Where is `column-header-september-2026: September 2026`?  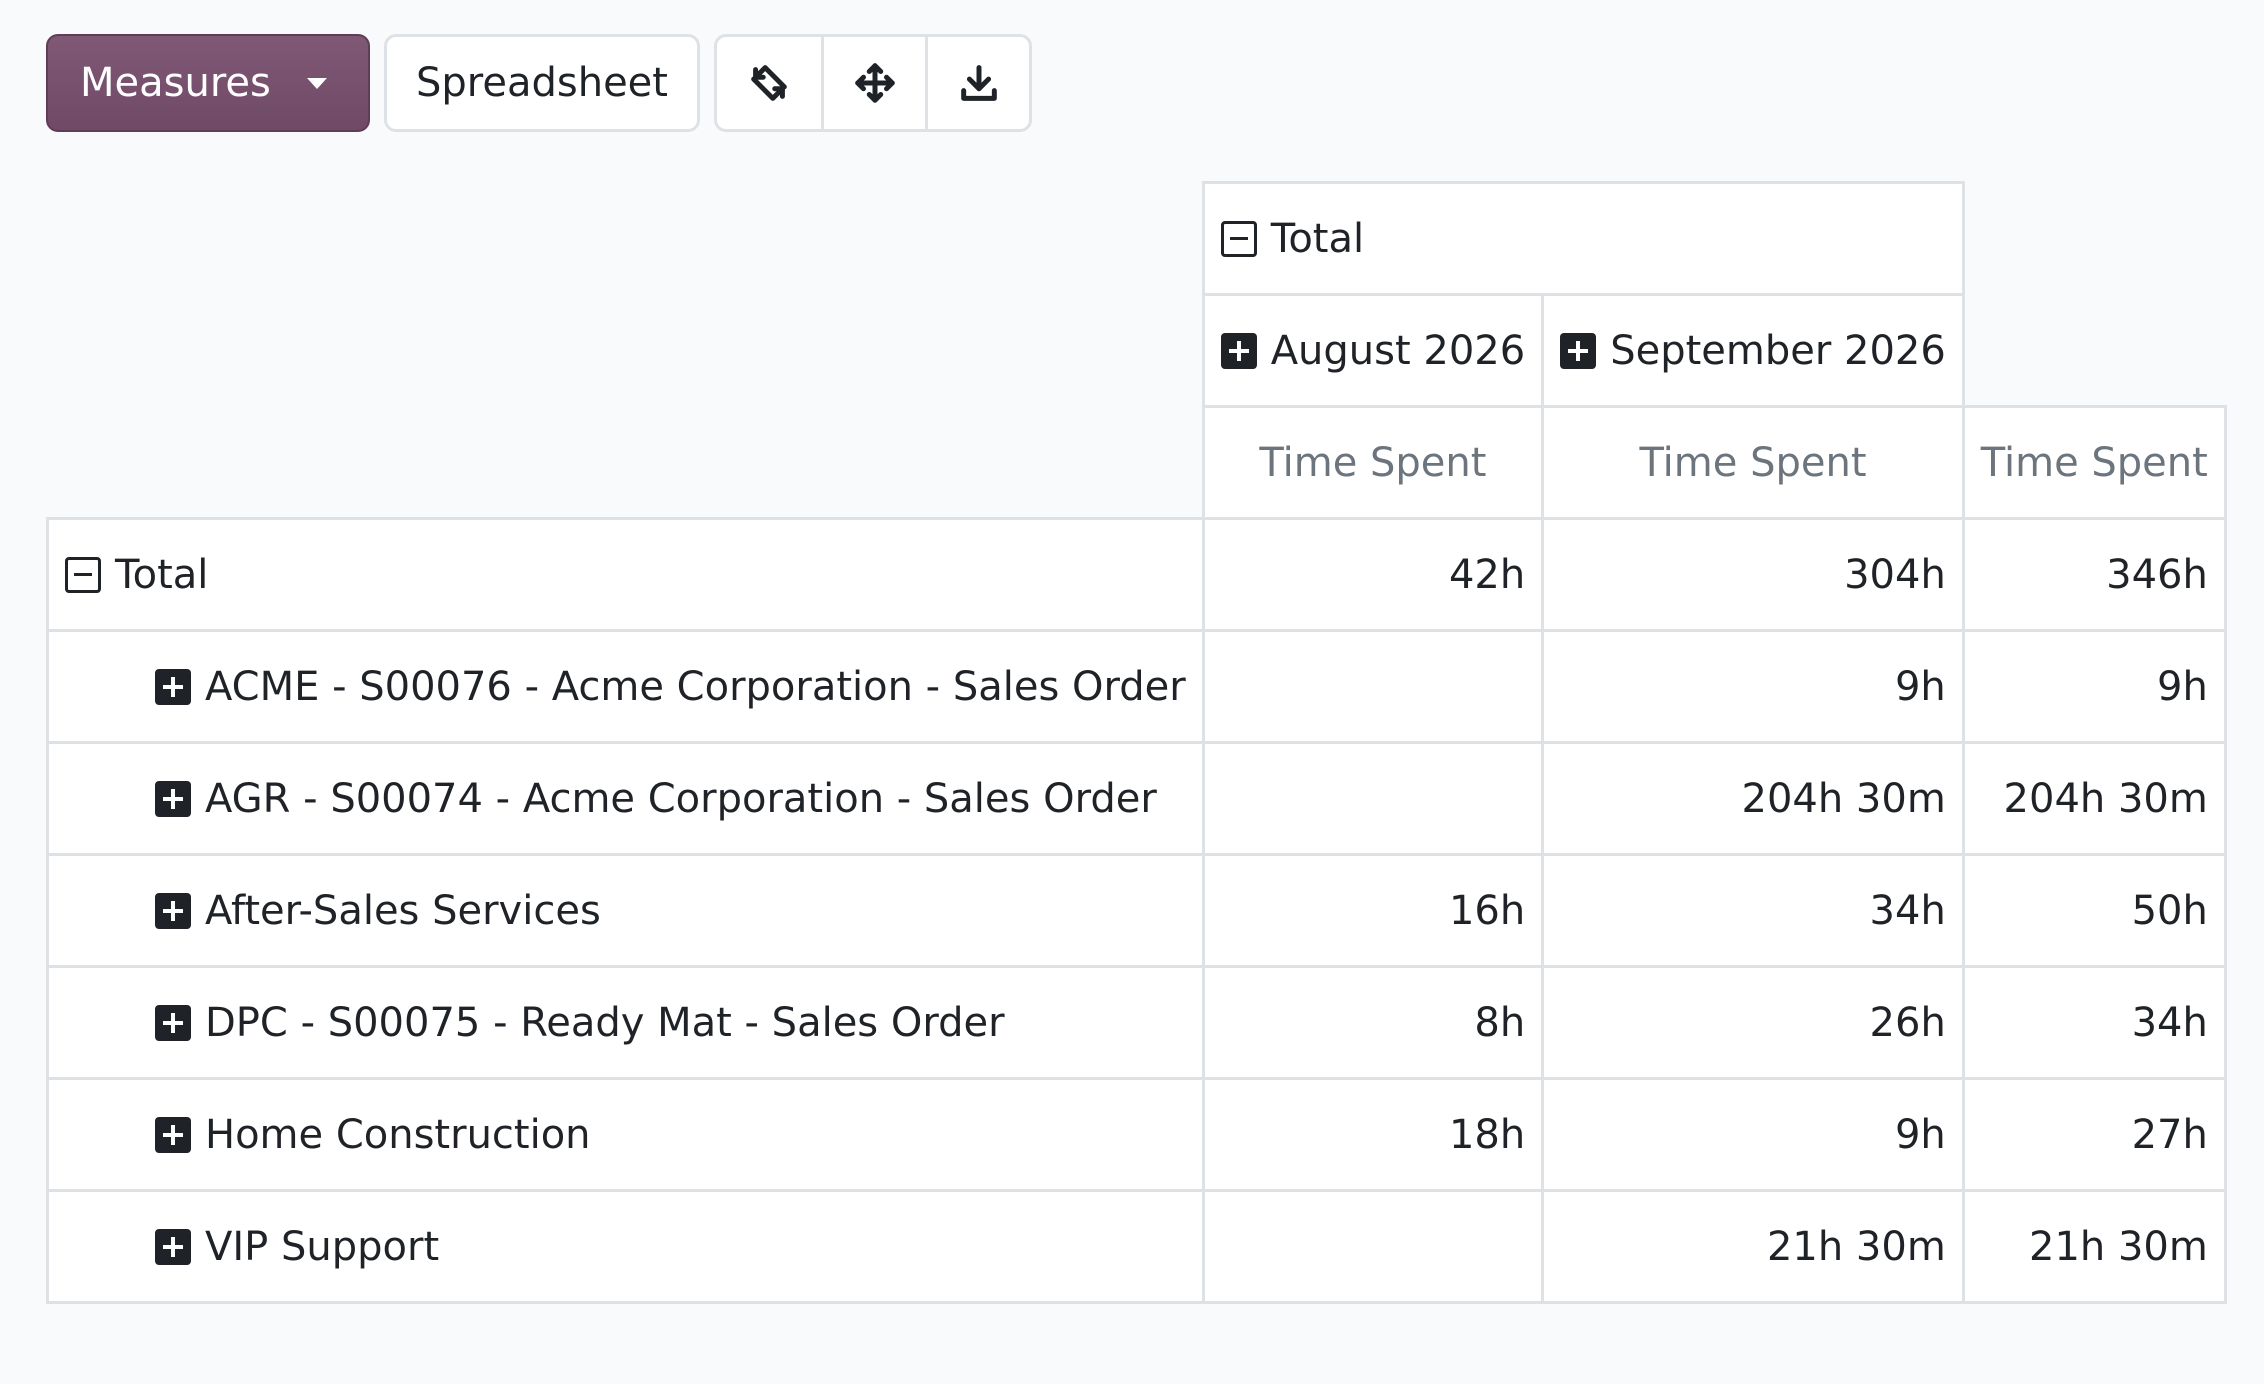
column-header-september-2026: September 2026 is located at coordinates (1753, 350).